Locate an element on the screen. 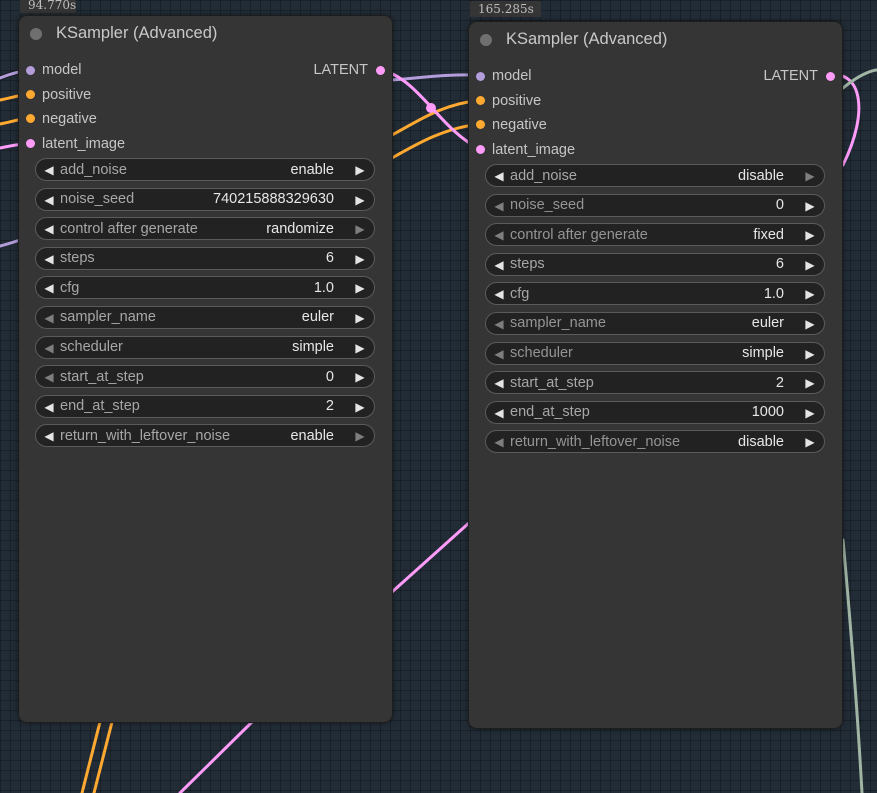 The width and height of the screenshot is (877, 793). widget-value: fixed is located at coordinates (768, 234).